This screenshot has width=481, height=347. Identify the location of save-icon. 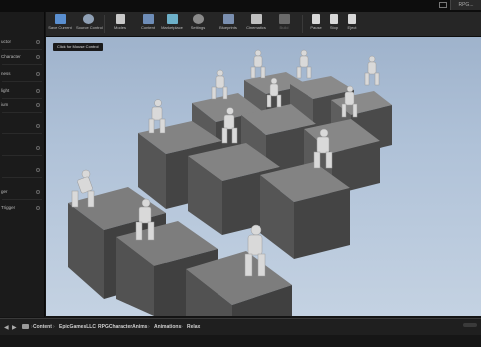
(60, 19).